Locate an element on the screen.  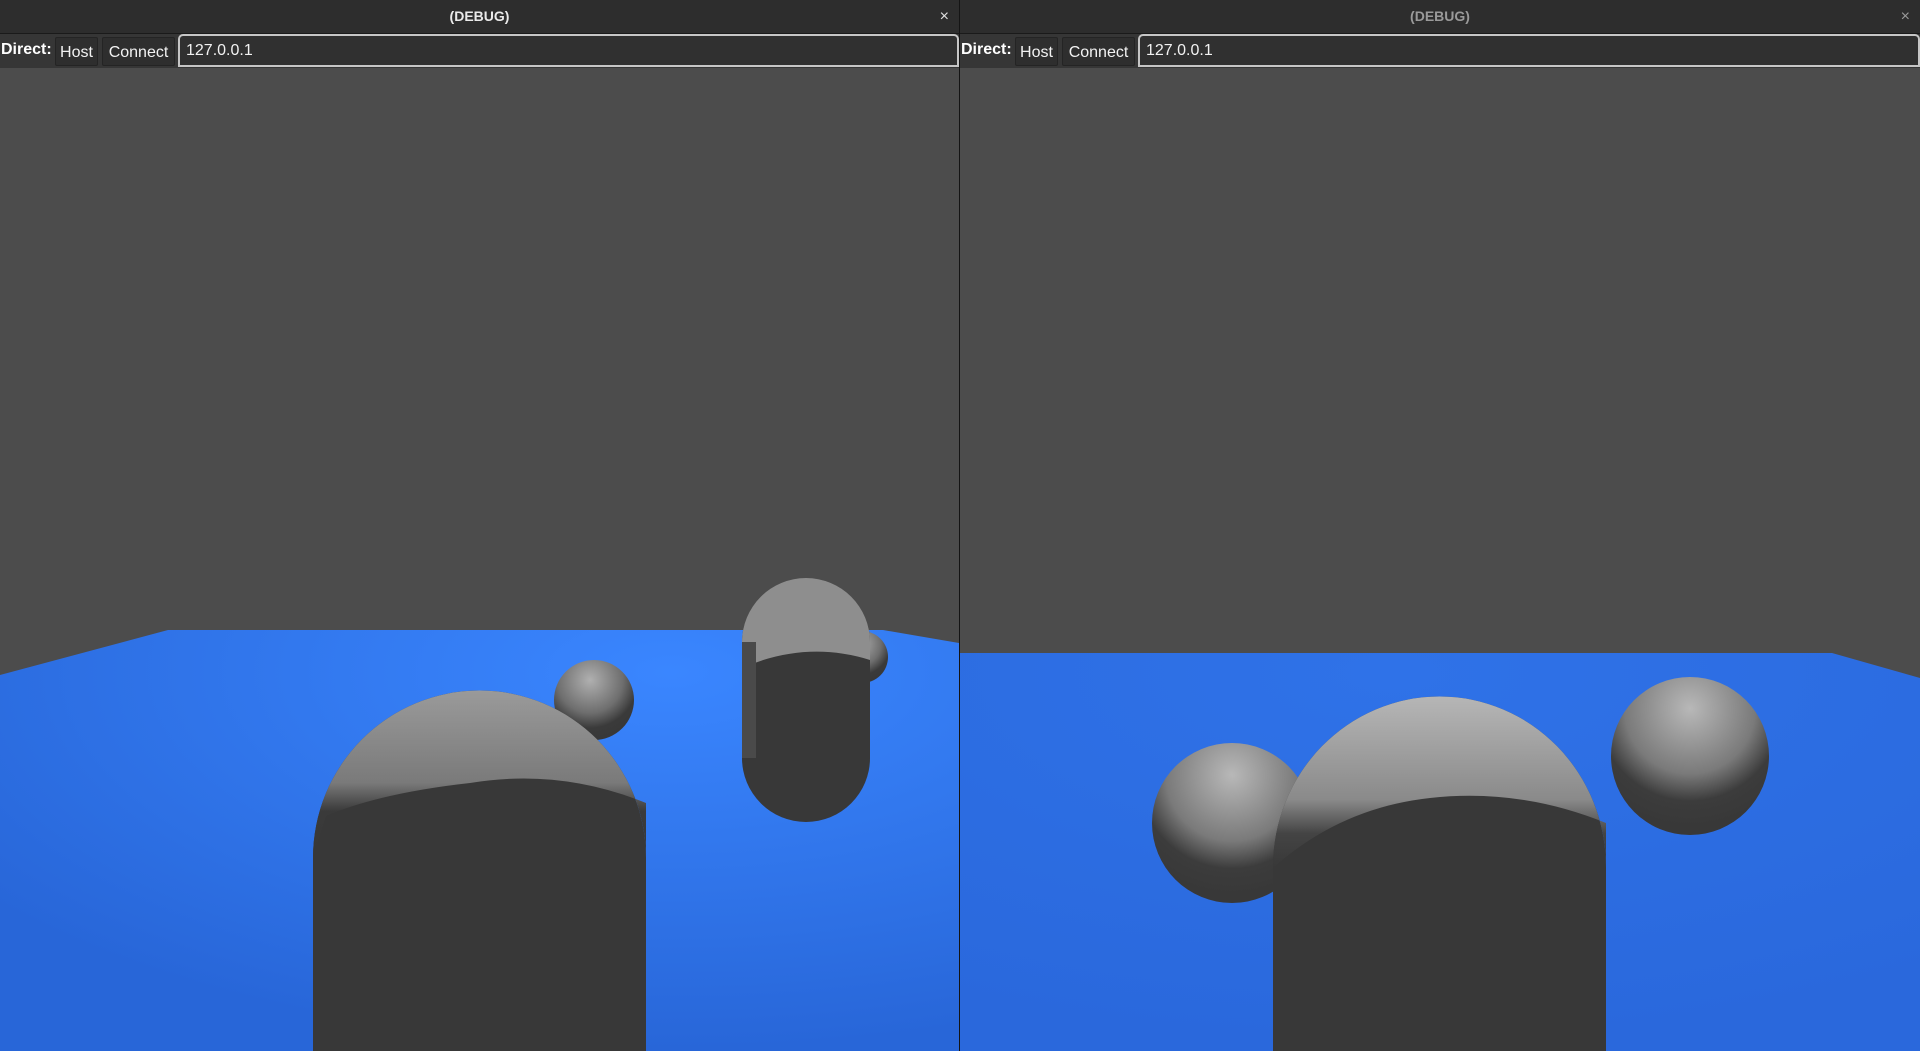
capsule-small-edge is located at coordinates (749, 700).